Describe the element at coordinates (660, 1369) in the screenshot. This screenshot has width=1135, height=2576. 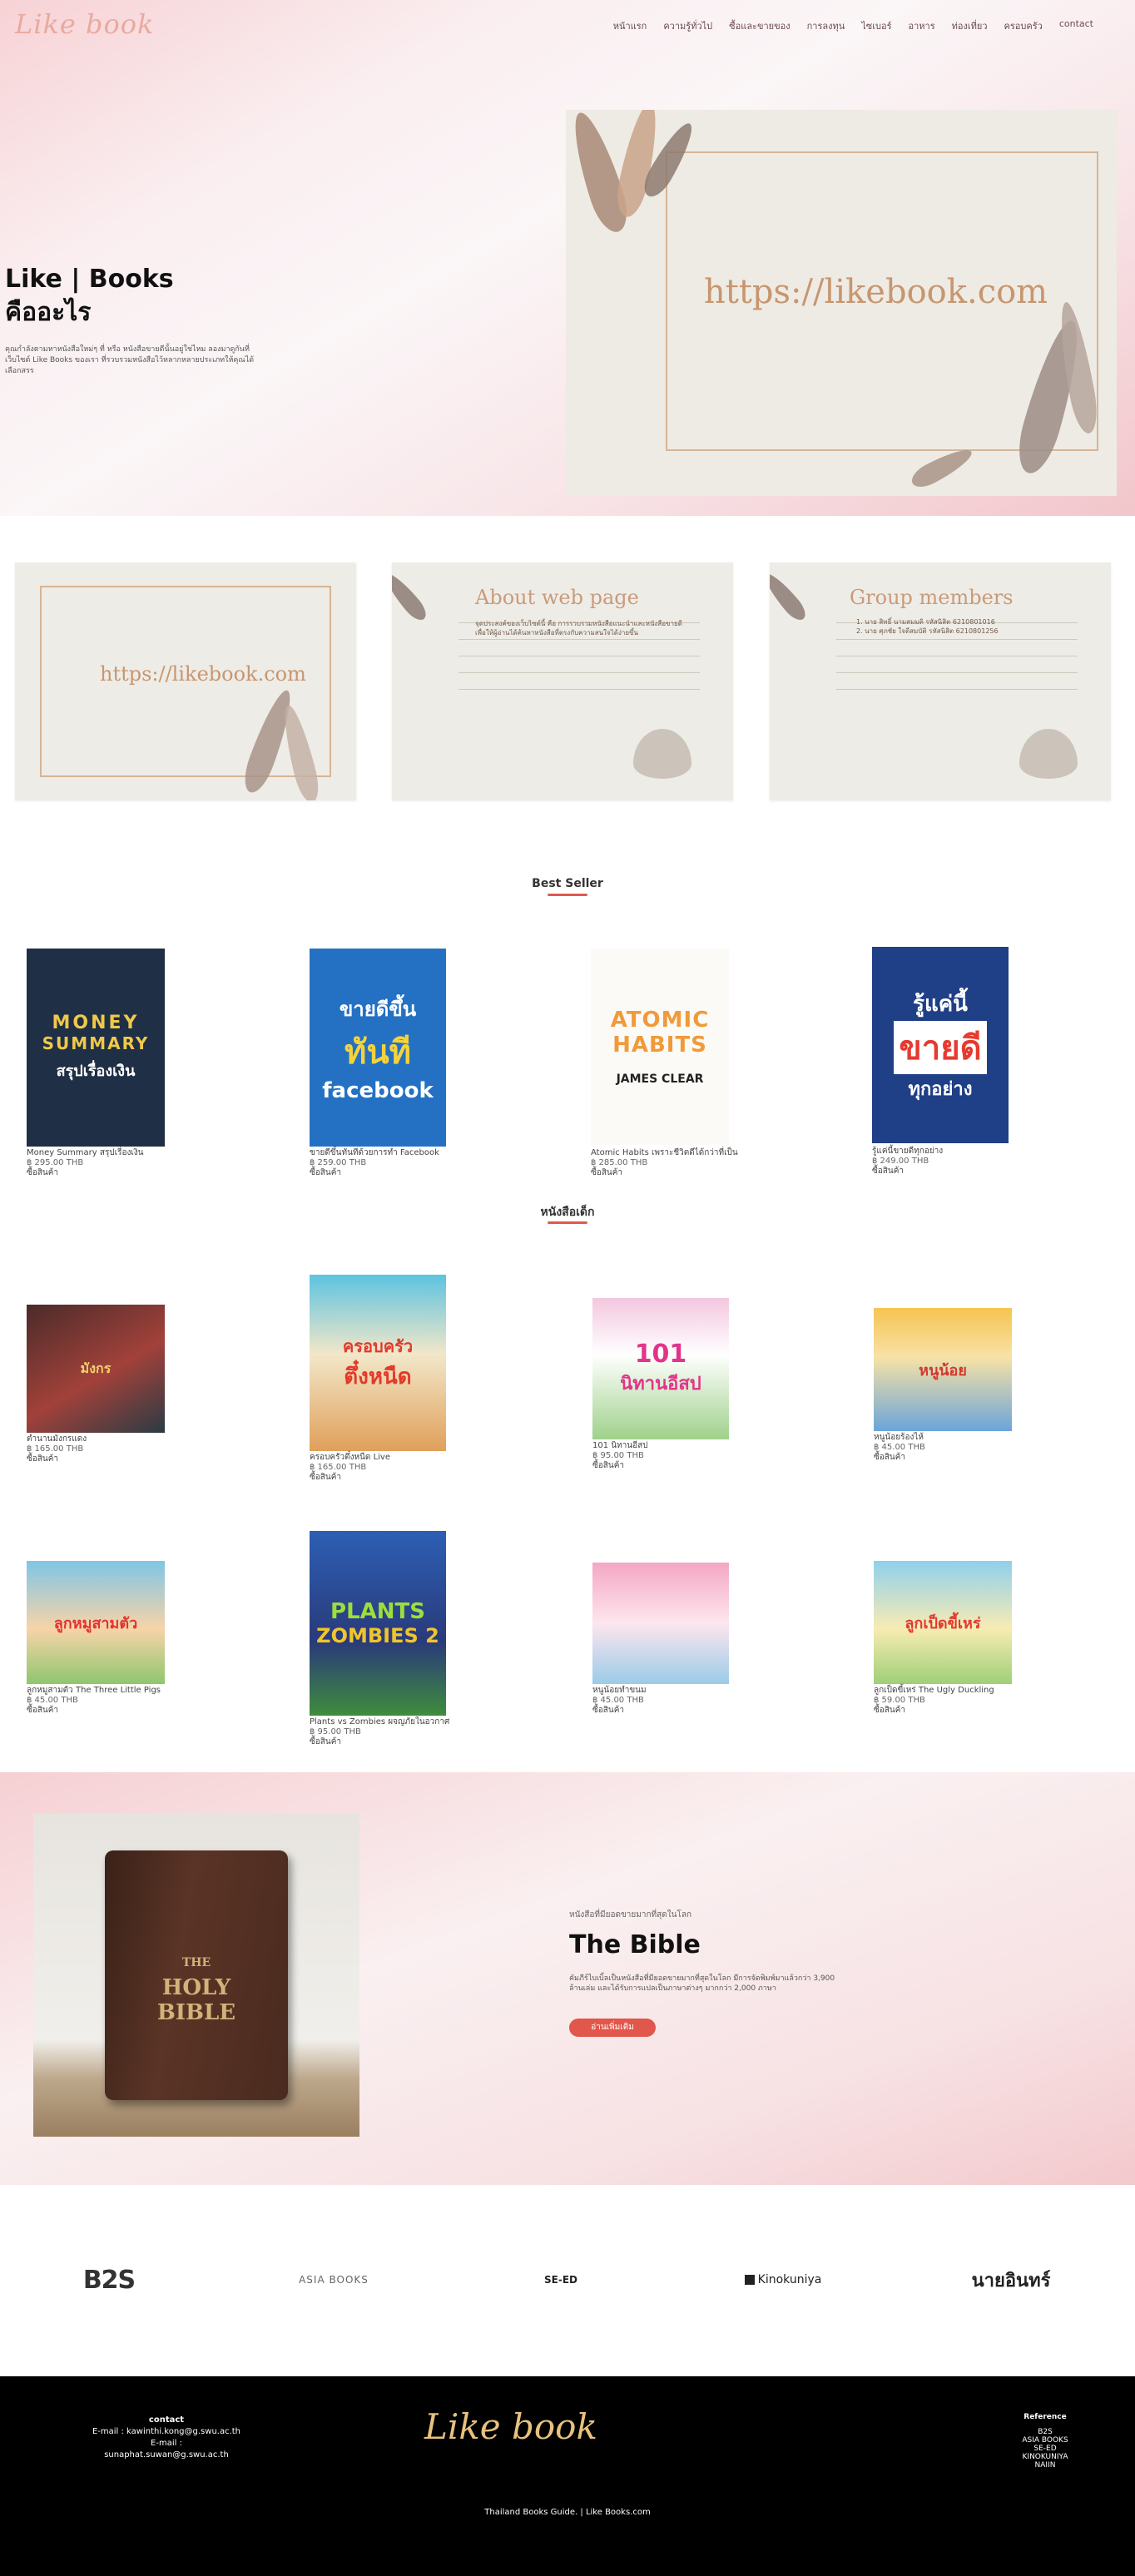
I see `book-cover: 101 นิทานอีสป` at that location.